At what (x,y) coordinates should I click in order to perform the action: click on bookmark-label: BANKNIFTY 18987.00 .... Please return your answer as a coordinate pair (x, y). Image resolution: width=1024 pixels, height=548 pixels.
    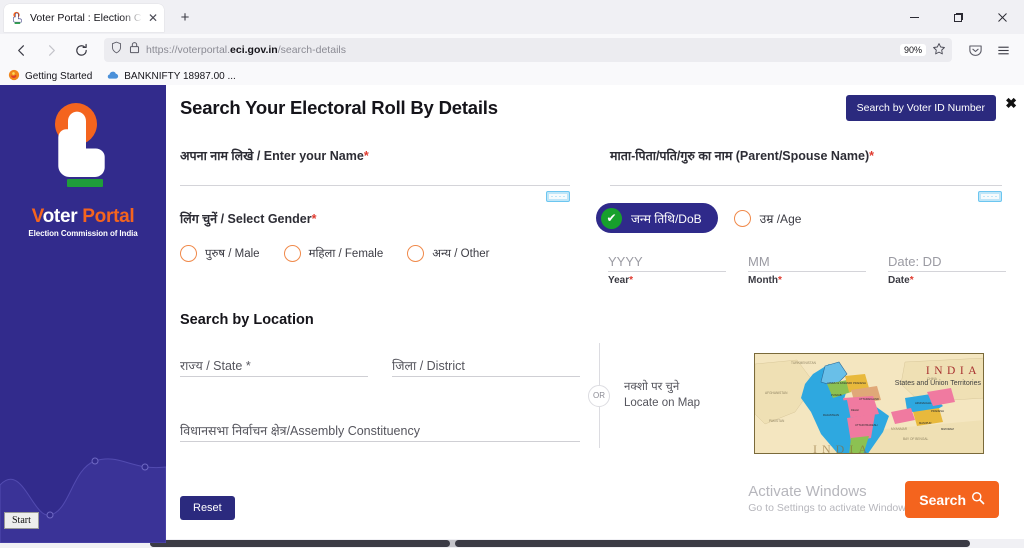
    Looking at the image, I should click on (180, 76).